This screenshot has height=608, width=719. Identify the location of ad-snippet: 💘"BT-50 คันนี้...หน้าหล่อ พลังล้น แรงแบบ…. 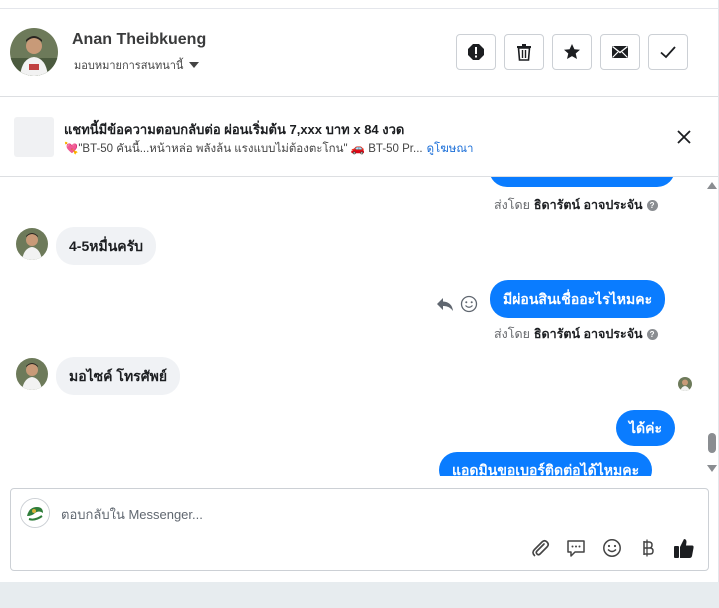
(268, 149).